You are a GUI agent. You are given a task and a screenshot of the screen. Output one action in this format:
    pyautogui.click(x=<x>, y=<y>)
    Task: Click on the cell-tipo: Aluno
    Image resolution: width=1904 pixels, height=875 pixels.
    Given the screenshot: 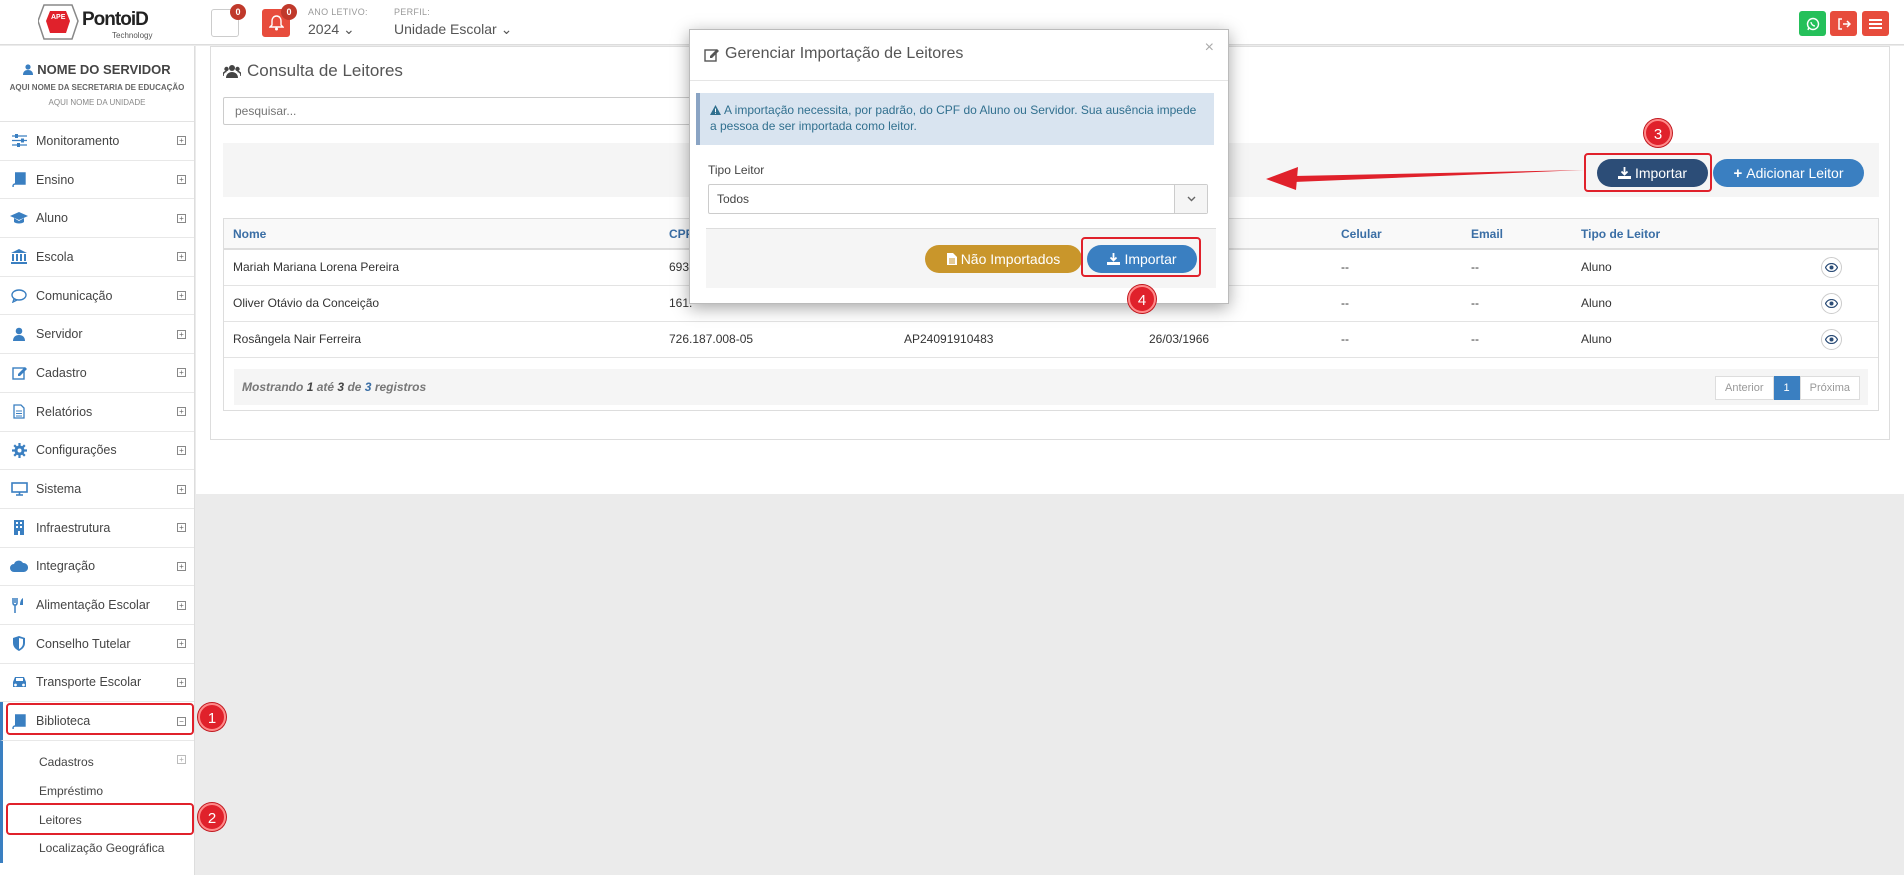 What is the action you would take?
    pyautogui.click(x=1692, y=267)
    